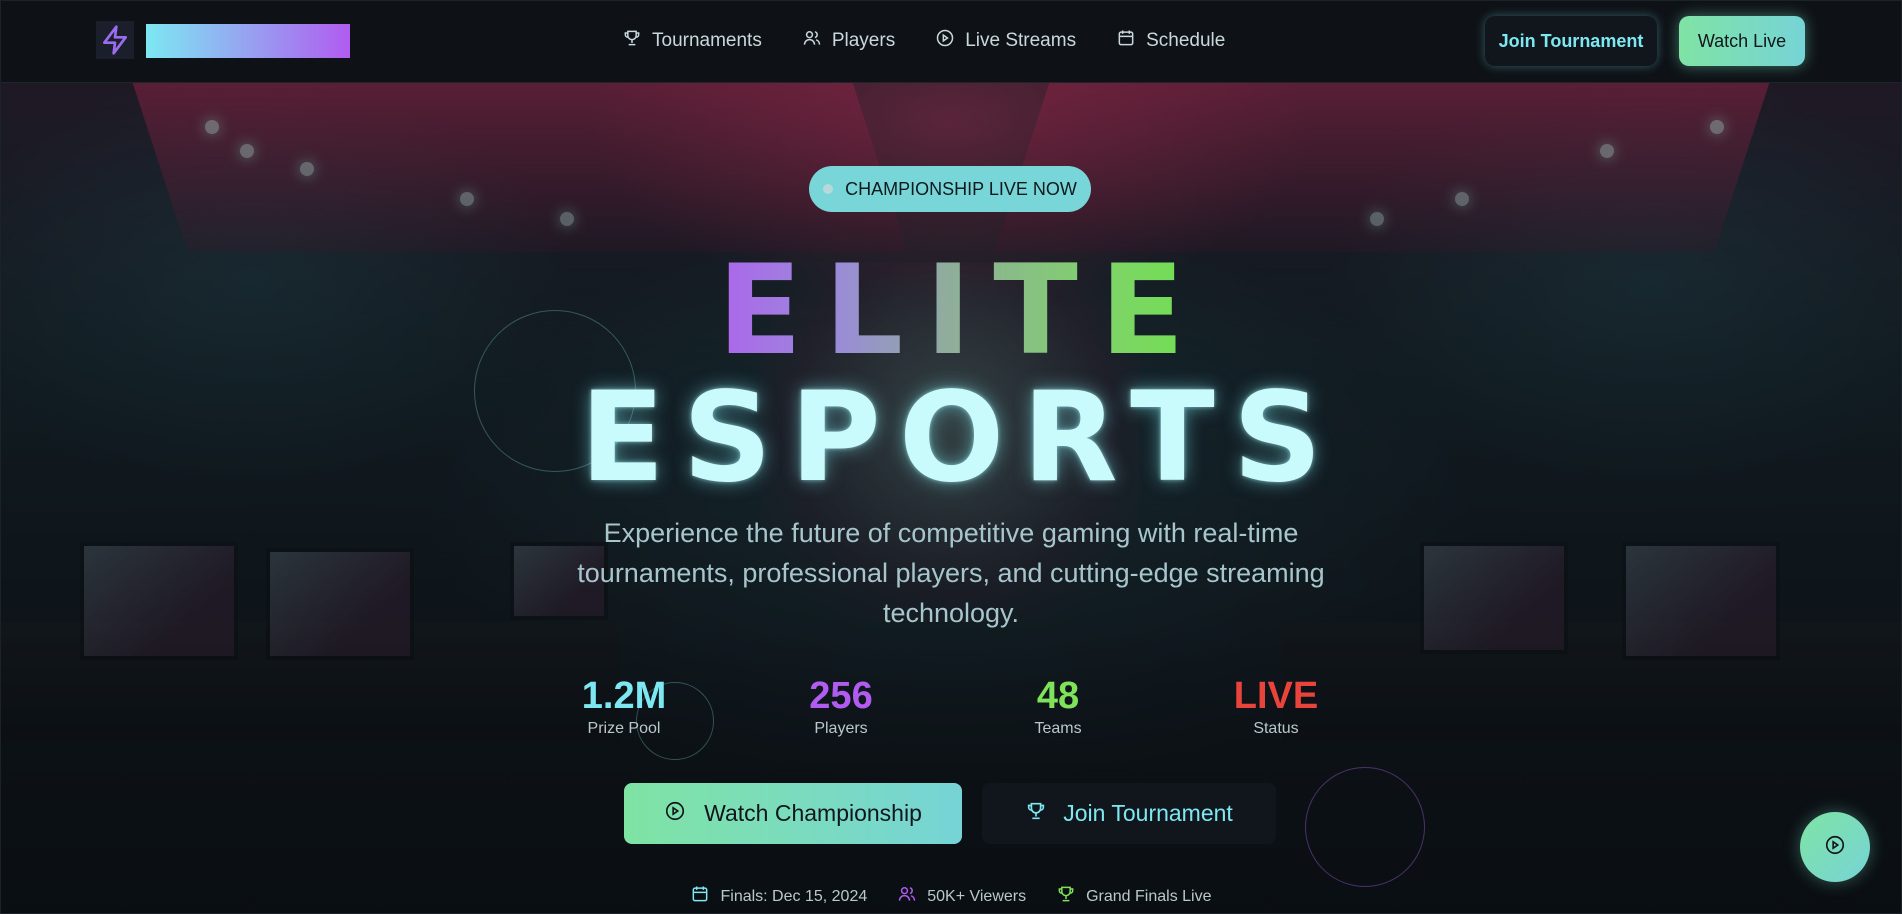  I want to click on nav-item-live-streams: Live Streams, so click(1005, 41).